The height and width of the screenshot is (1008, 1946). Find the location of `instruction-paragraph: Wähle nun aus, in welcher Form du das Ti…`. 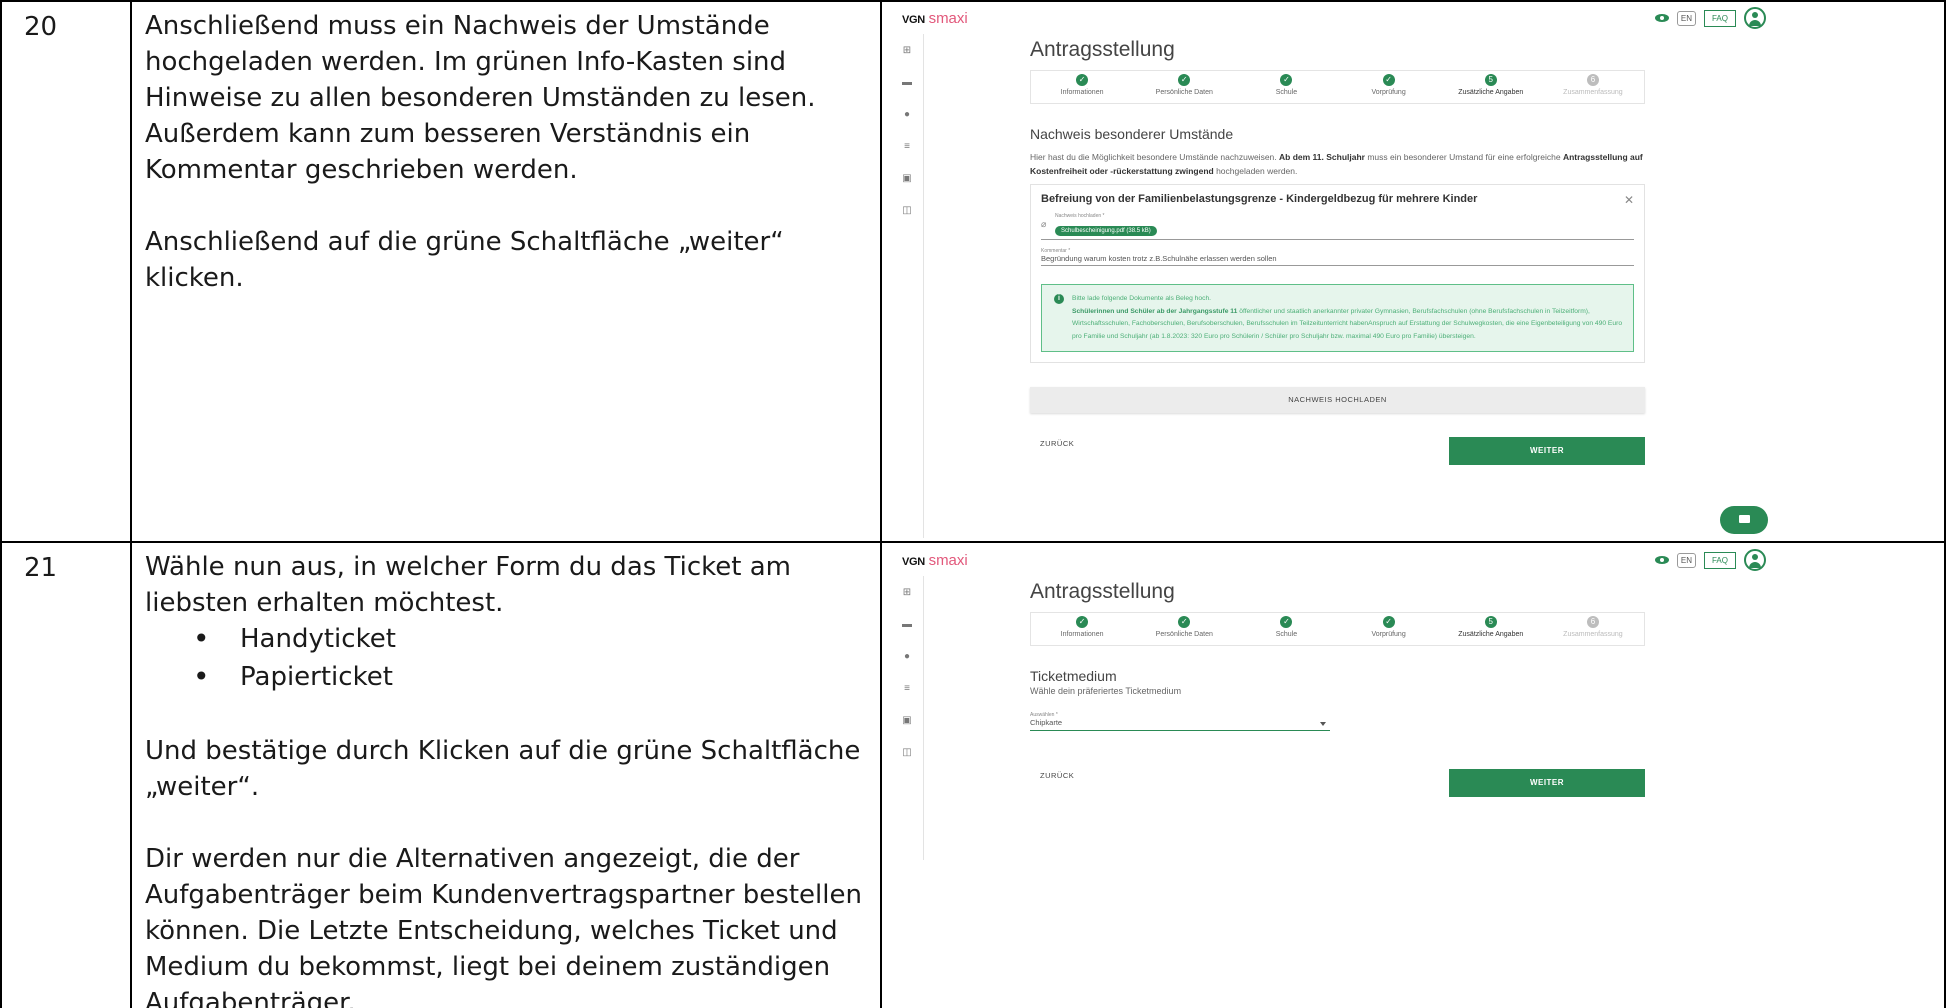

instruction-paragraph: Wähle nun aus, in welcher Form du das Ti… is located at coordinates (468, 585).